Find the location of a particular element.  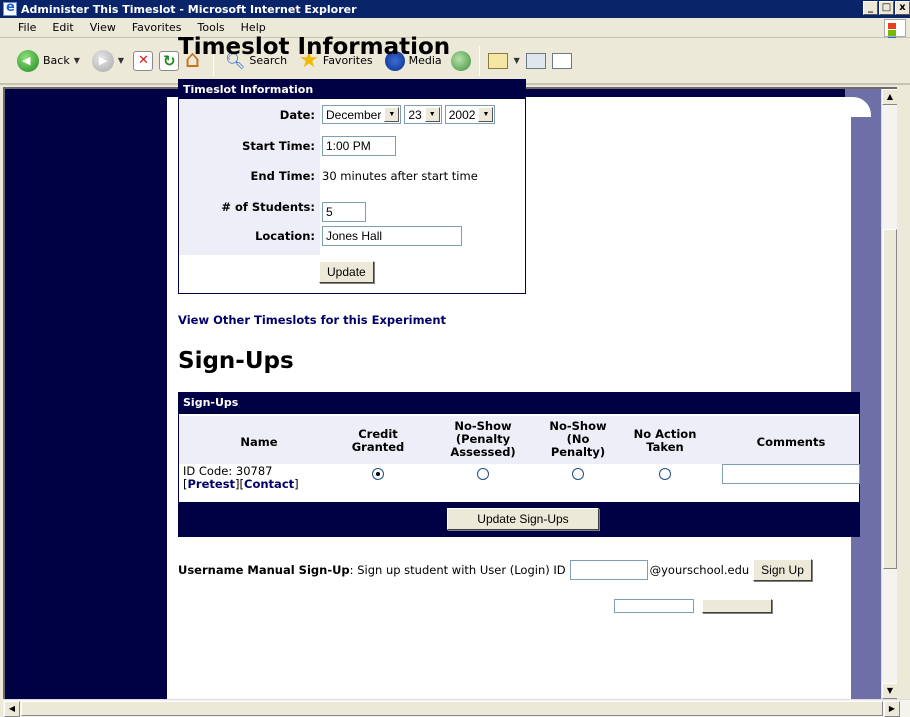

scroll-left-button: ◀ is located at coordinates (12, 709).